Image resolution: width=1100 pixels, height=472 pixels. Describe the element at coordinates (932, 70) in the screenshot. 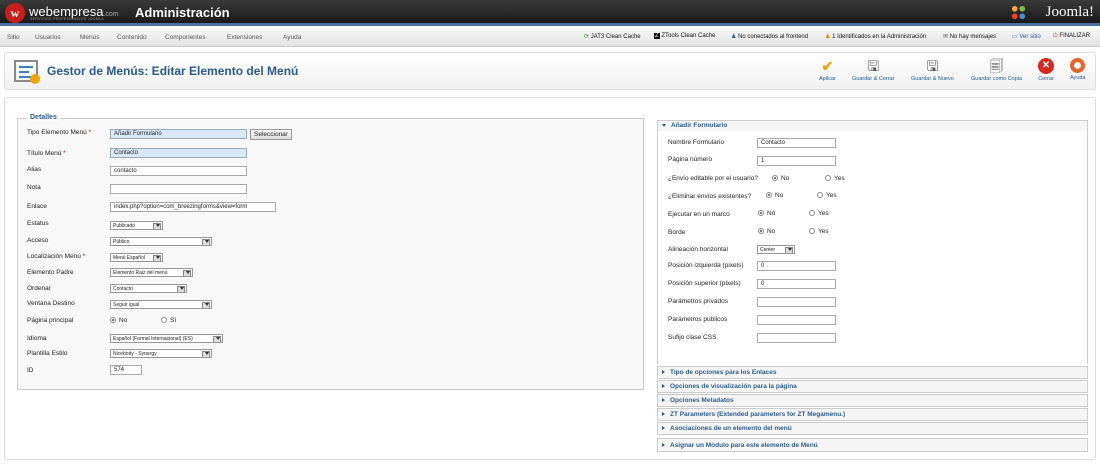

I see `save-new-button: 🖫 Guardar & Nuevo` at that location.